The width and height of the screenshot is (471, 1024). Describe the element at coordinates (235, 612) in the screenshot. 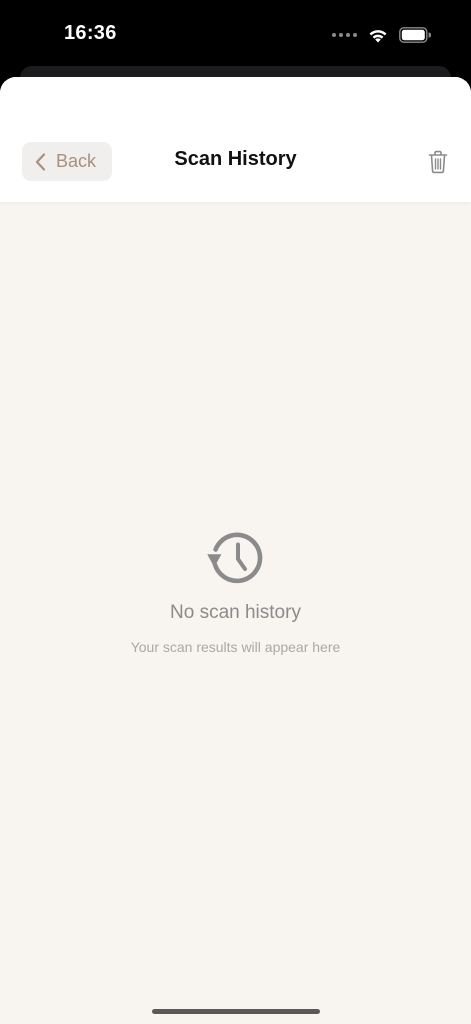

I see `empty-state-title: No scan history` at that location.